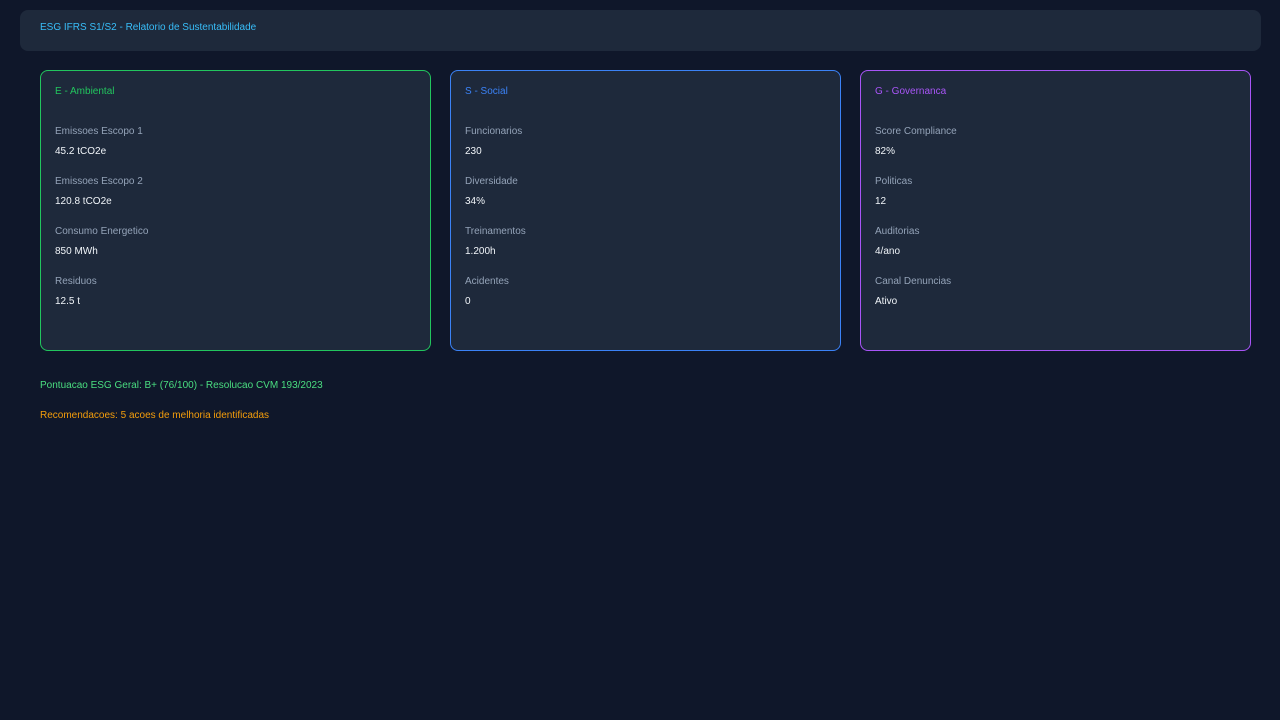 Image resolution: width=1280 pixels, height=720 pixels. I want to click on metric-label: Score Compliance, so click(916, 131).